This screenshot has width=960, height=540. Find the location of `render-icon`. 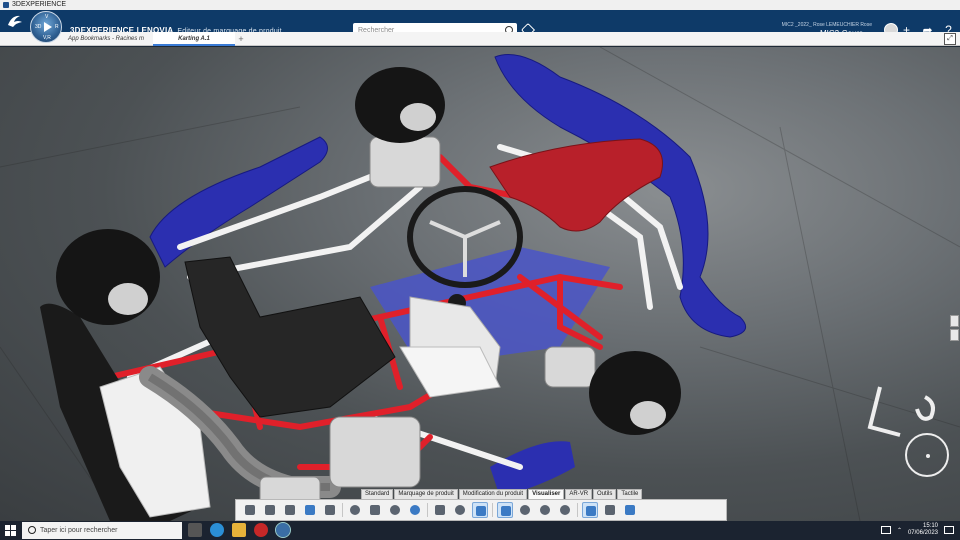

render-icon is located at coordinates (545, 510).